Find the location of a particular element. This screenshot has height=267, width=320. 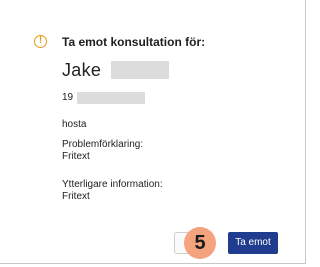

redacted-surname is located at coordinates (140, 70).